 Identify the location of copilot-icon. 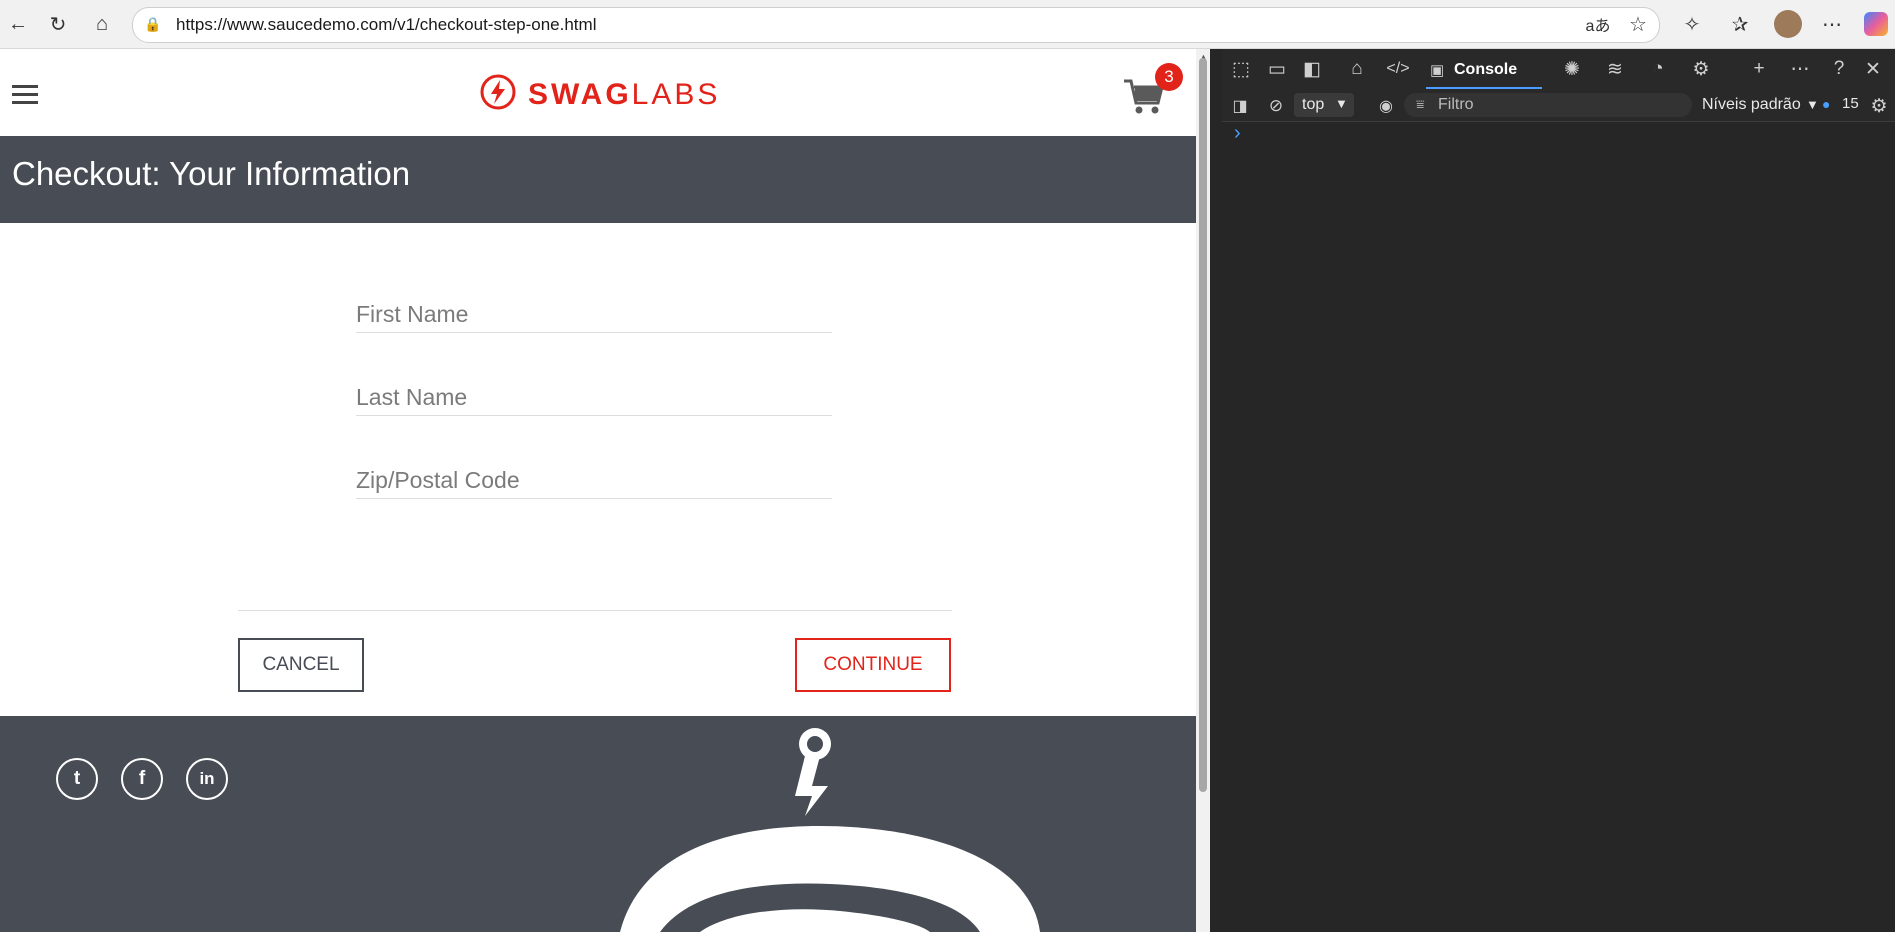
(1876, 24).